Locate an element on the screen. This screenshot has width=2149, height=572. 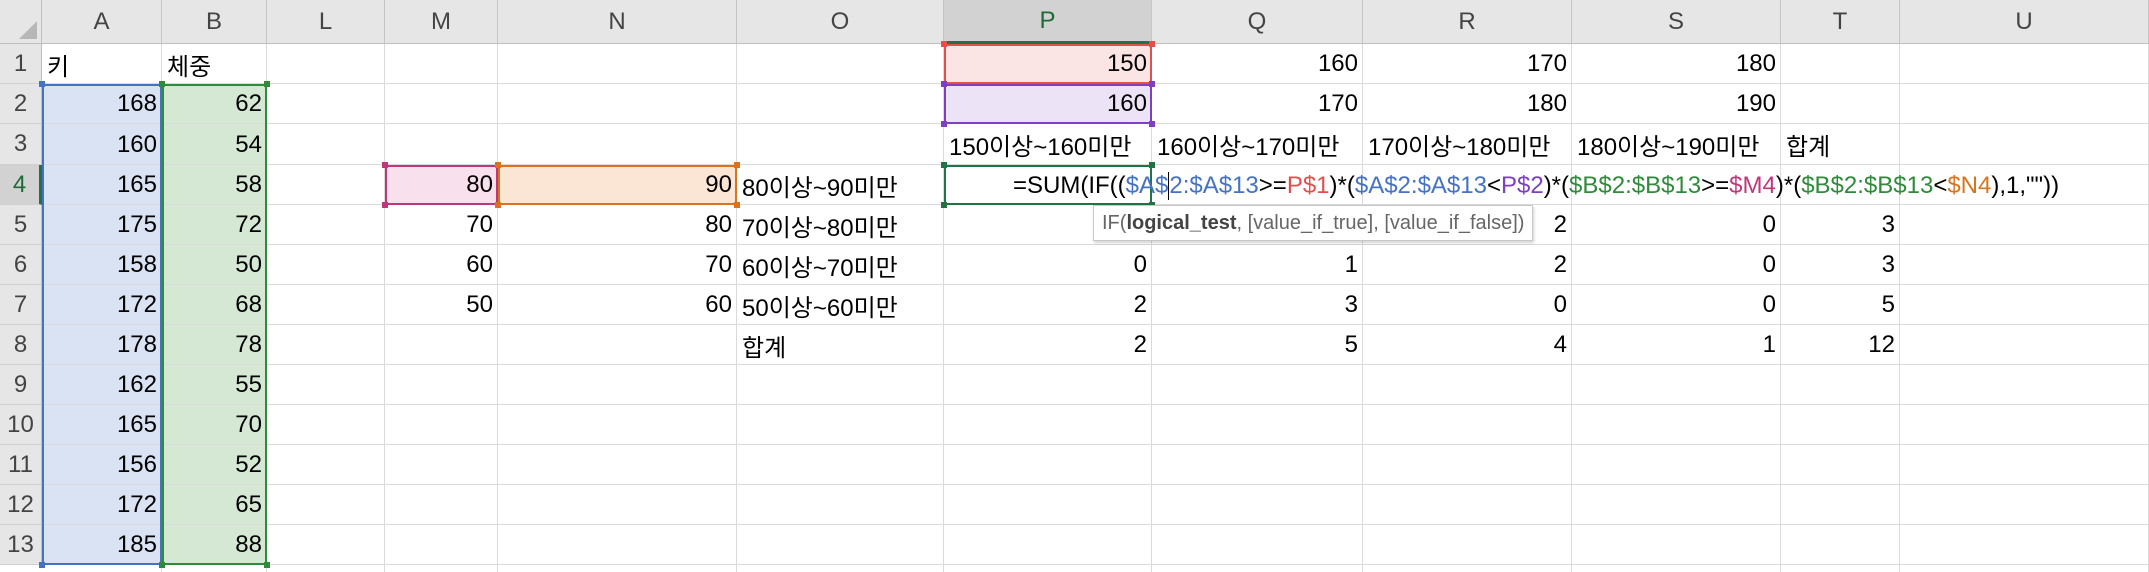
range-box-b2-b13 is located at coordinates (214, 324).